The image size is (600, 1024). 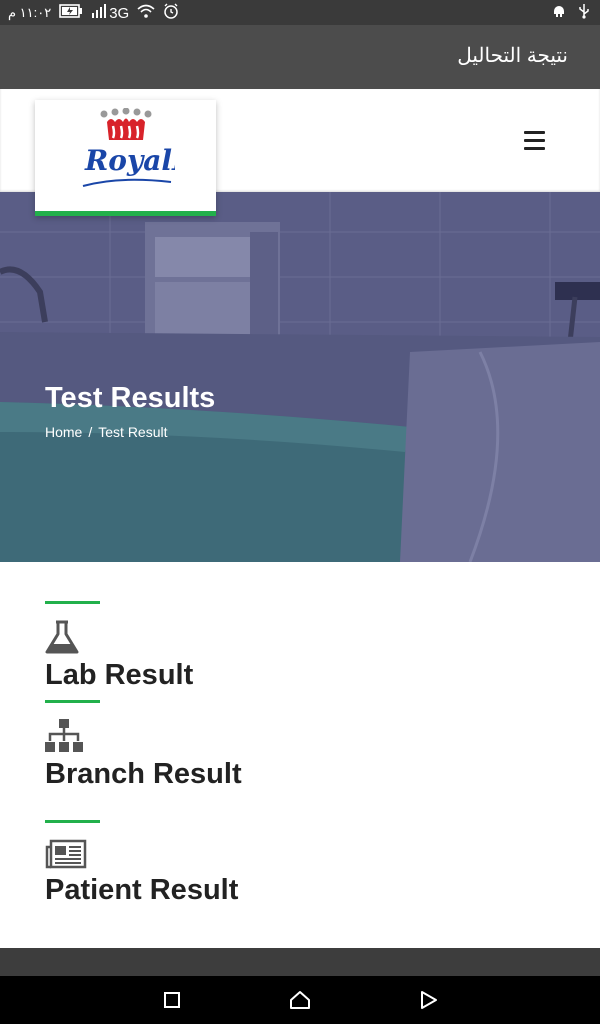 I want to click on result-label: Lab Result, so click(x=119, y=675).